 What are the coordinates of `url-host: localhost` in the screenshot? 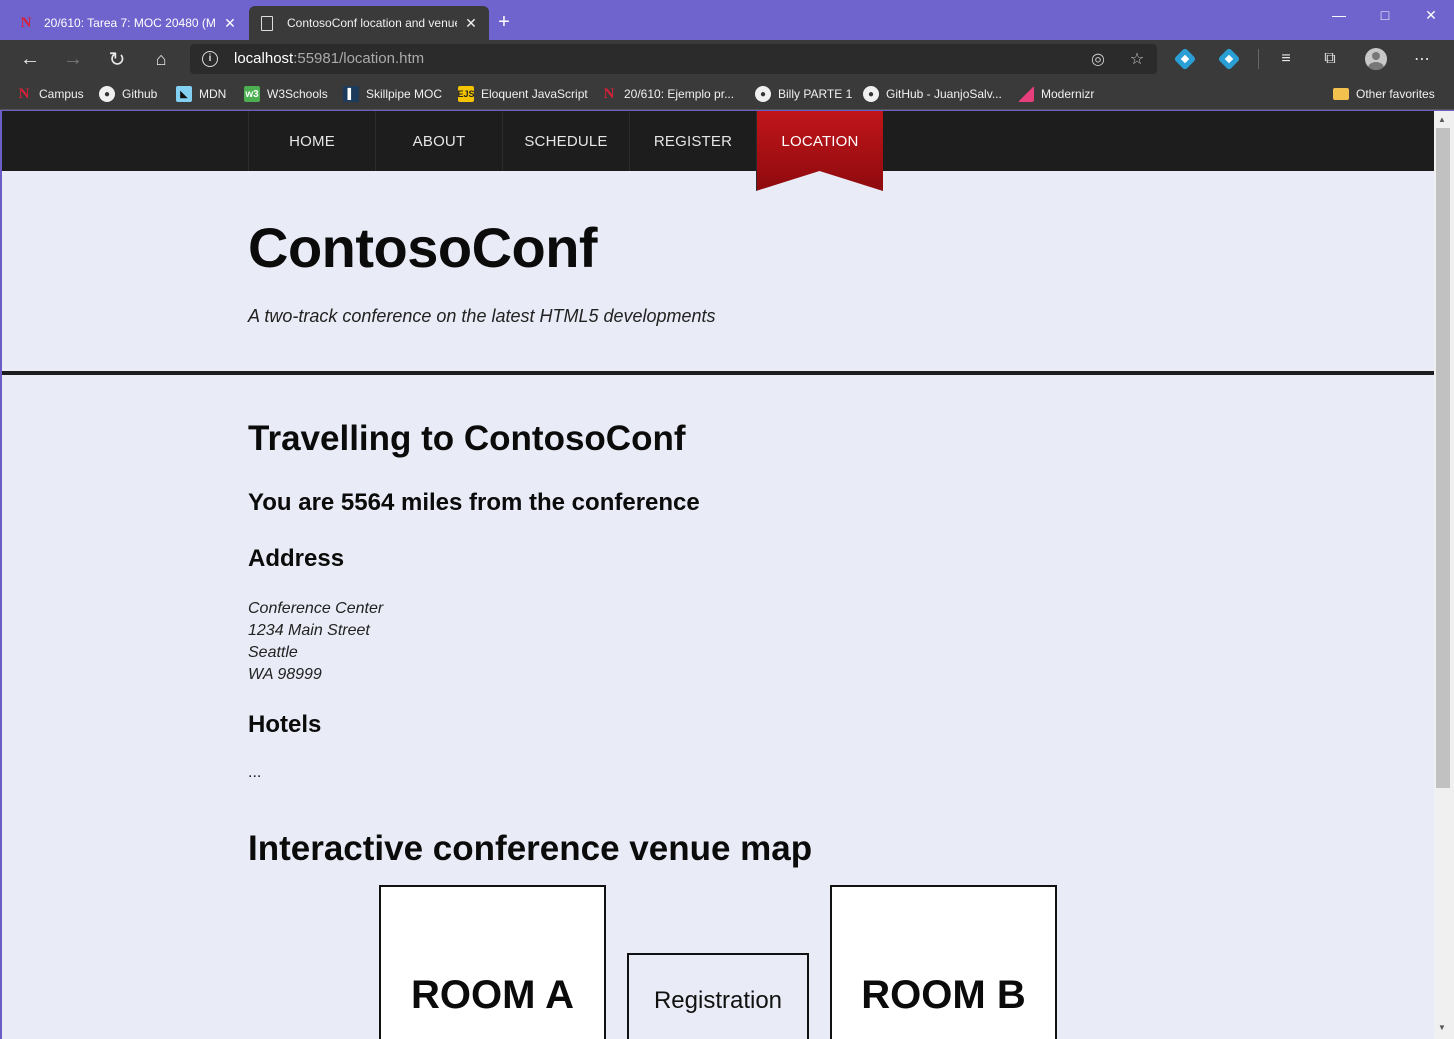 It's located at (264, 58).